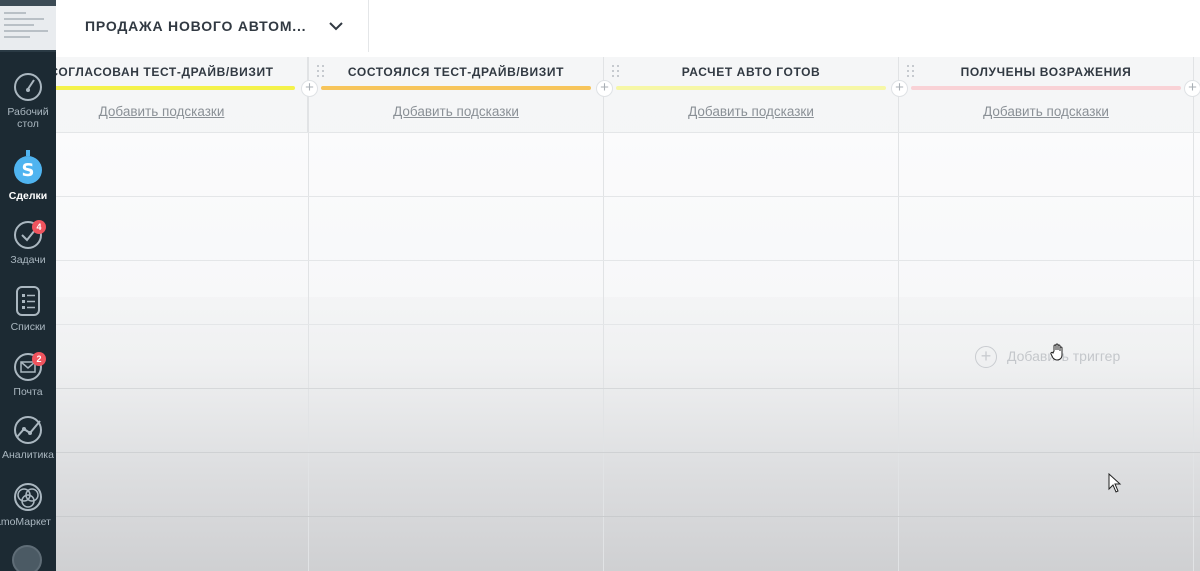 Image resolution: width=1200 pixels, height=571 pixels. Describe the element at coordinates (986, 357) in the screenshot. I see `plus-circle-icon: +` at that location.